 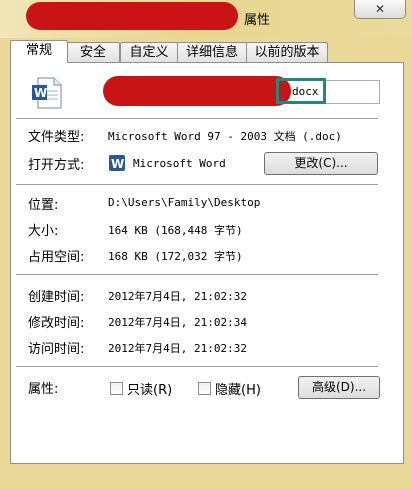 I want to click on tab-custom: 自定义, so click(x=149, y=52).